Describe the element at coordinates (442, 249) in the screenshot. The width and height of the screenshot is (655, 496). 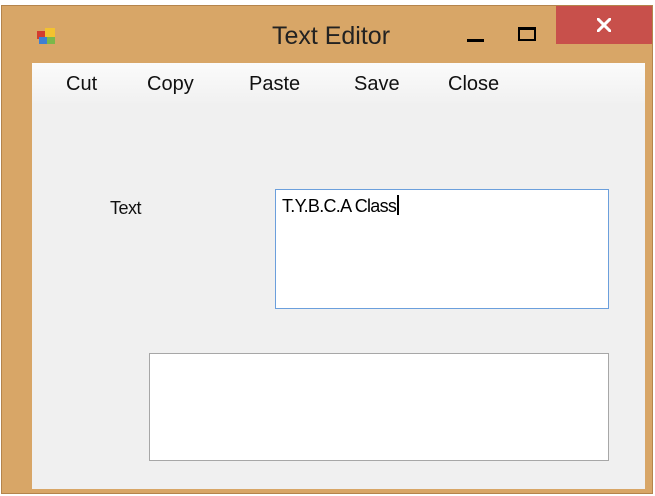
I see `text-input: T.Y.B.C.A Class` at that location.